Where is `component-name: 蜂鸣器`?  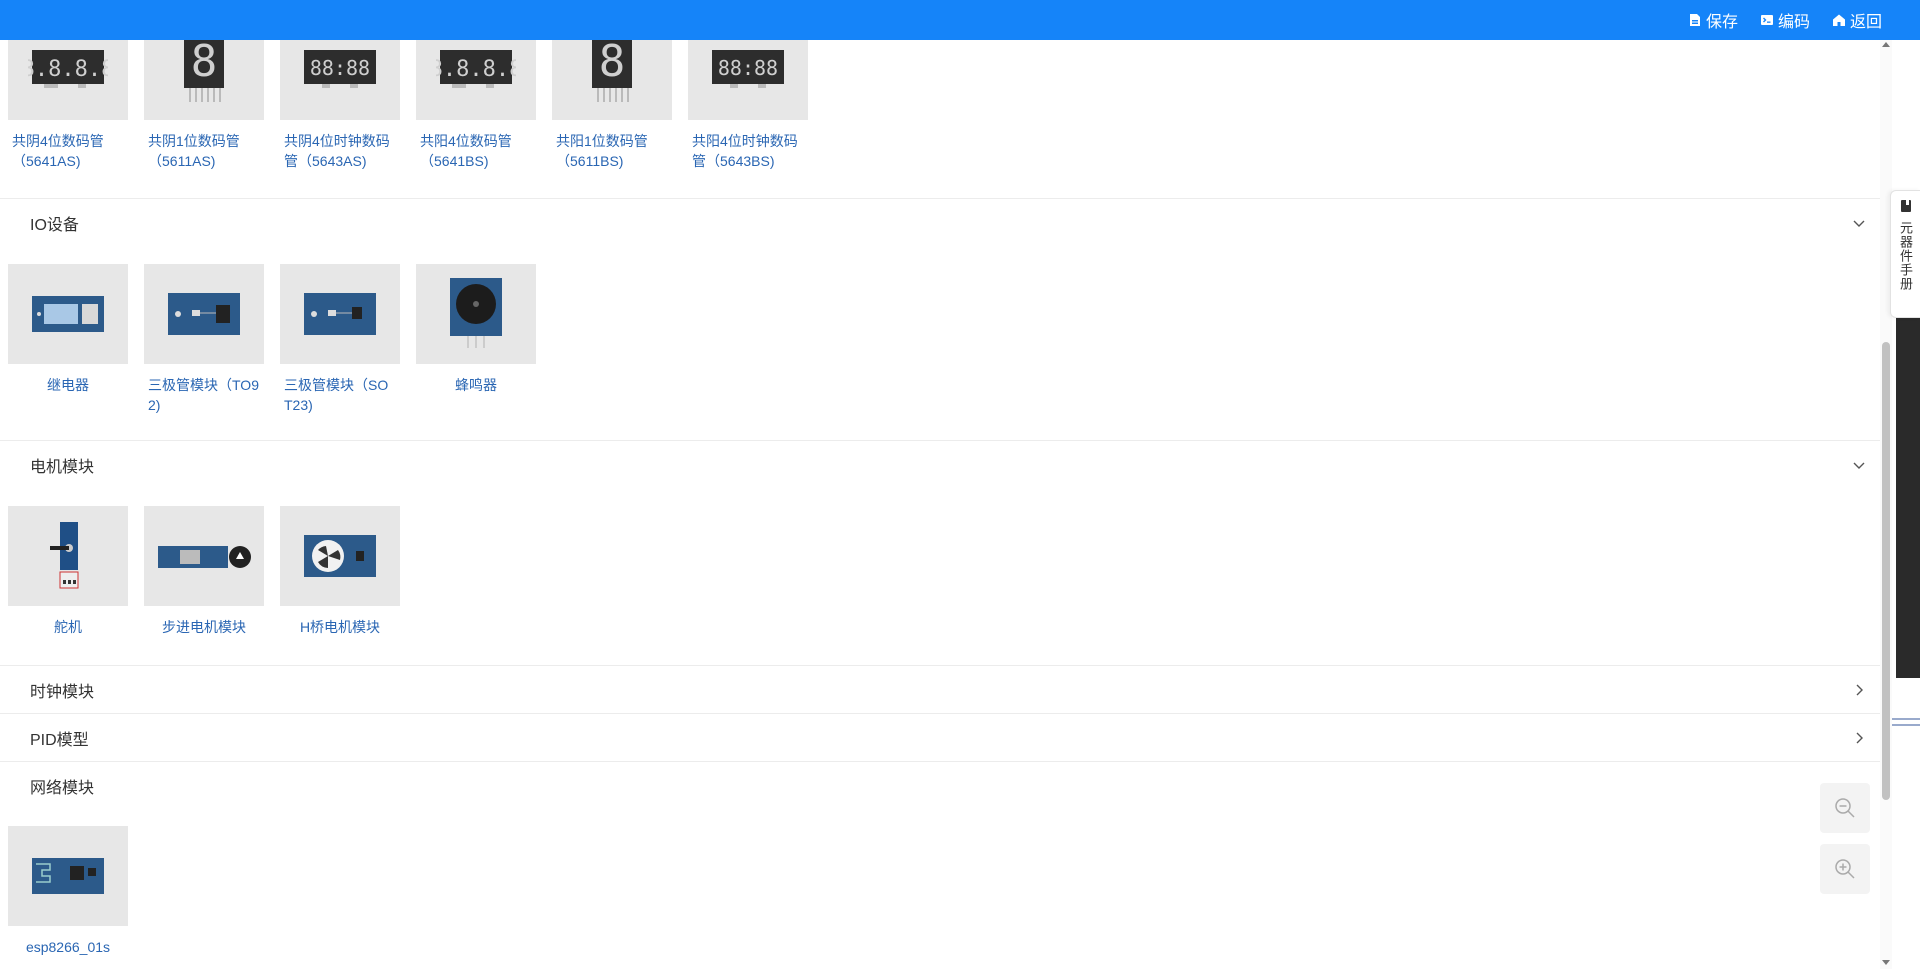 component-name: 蜂鸣器 is located at coordinates (476, 385).